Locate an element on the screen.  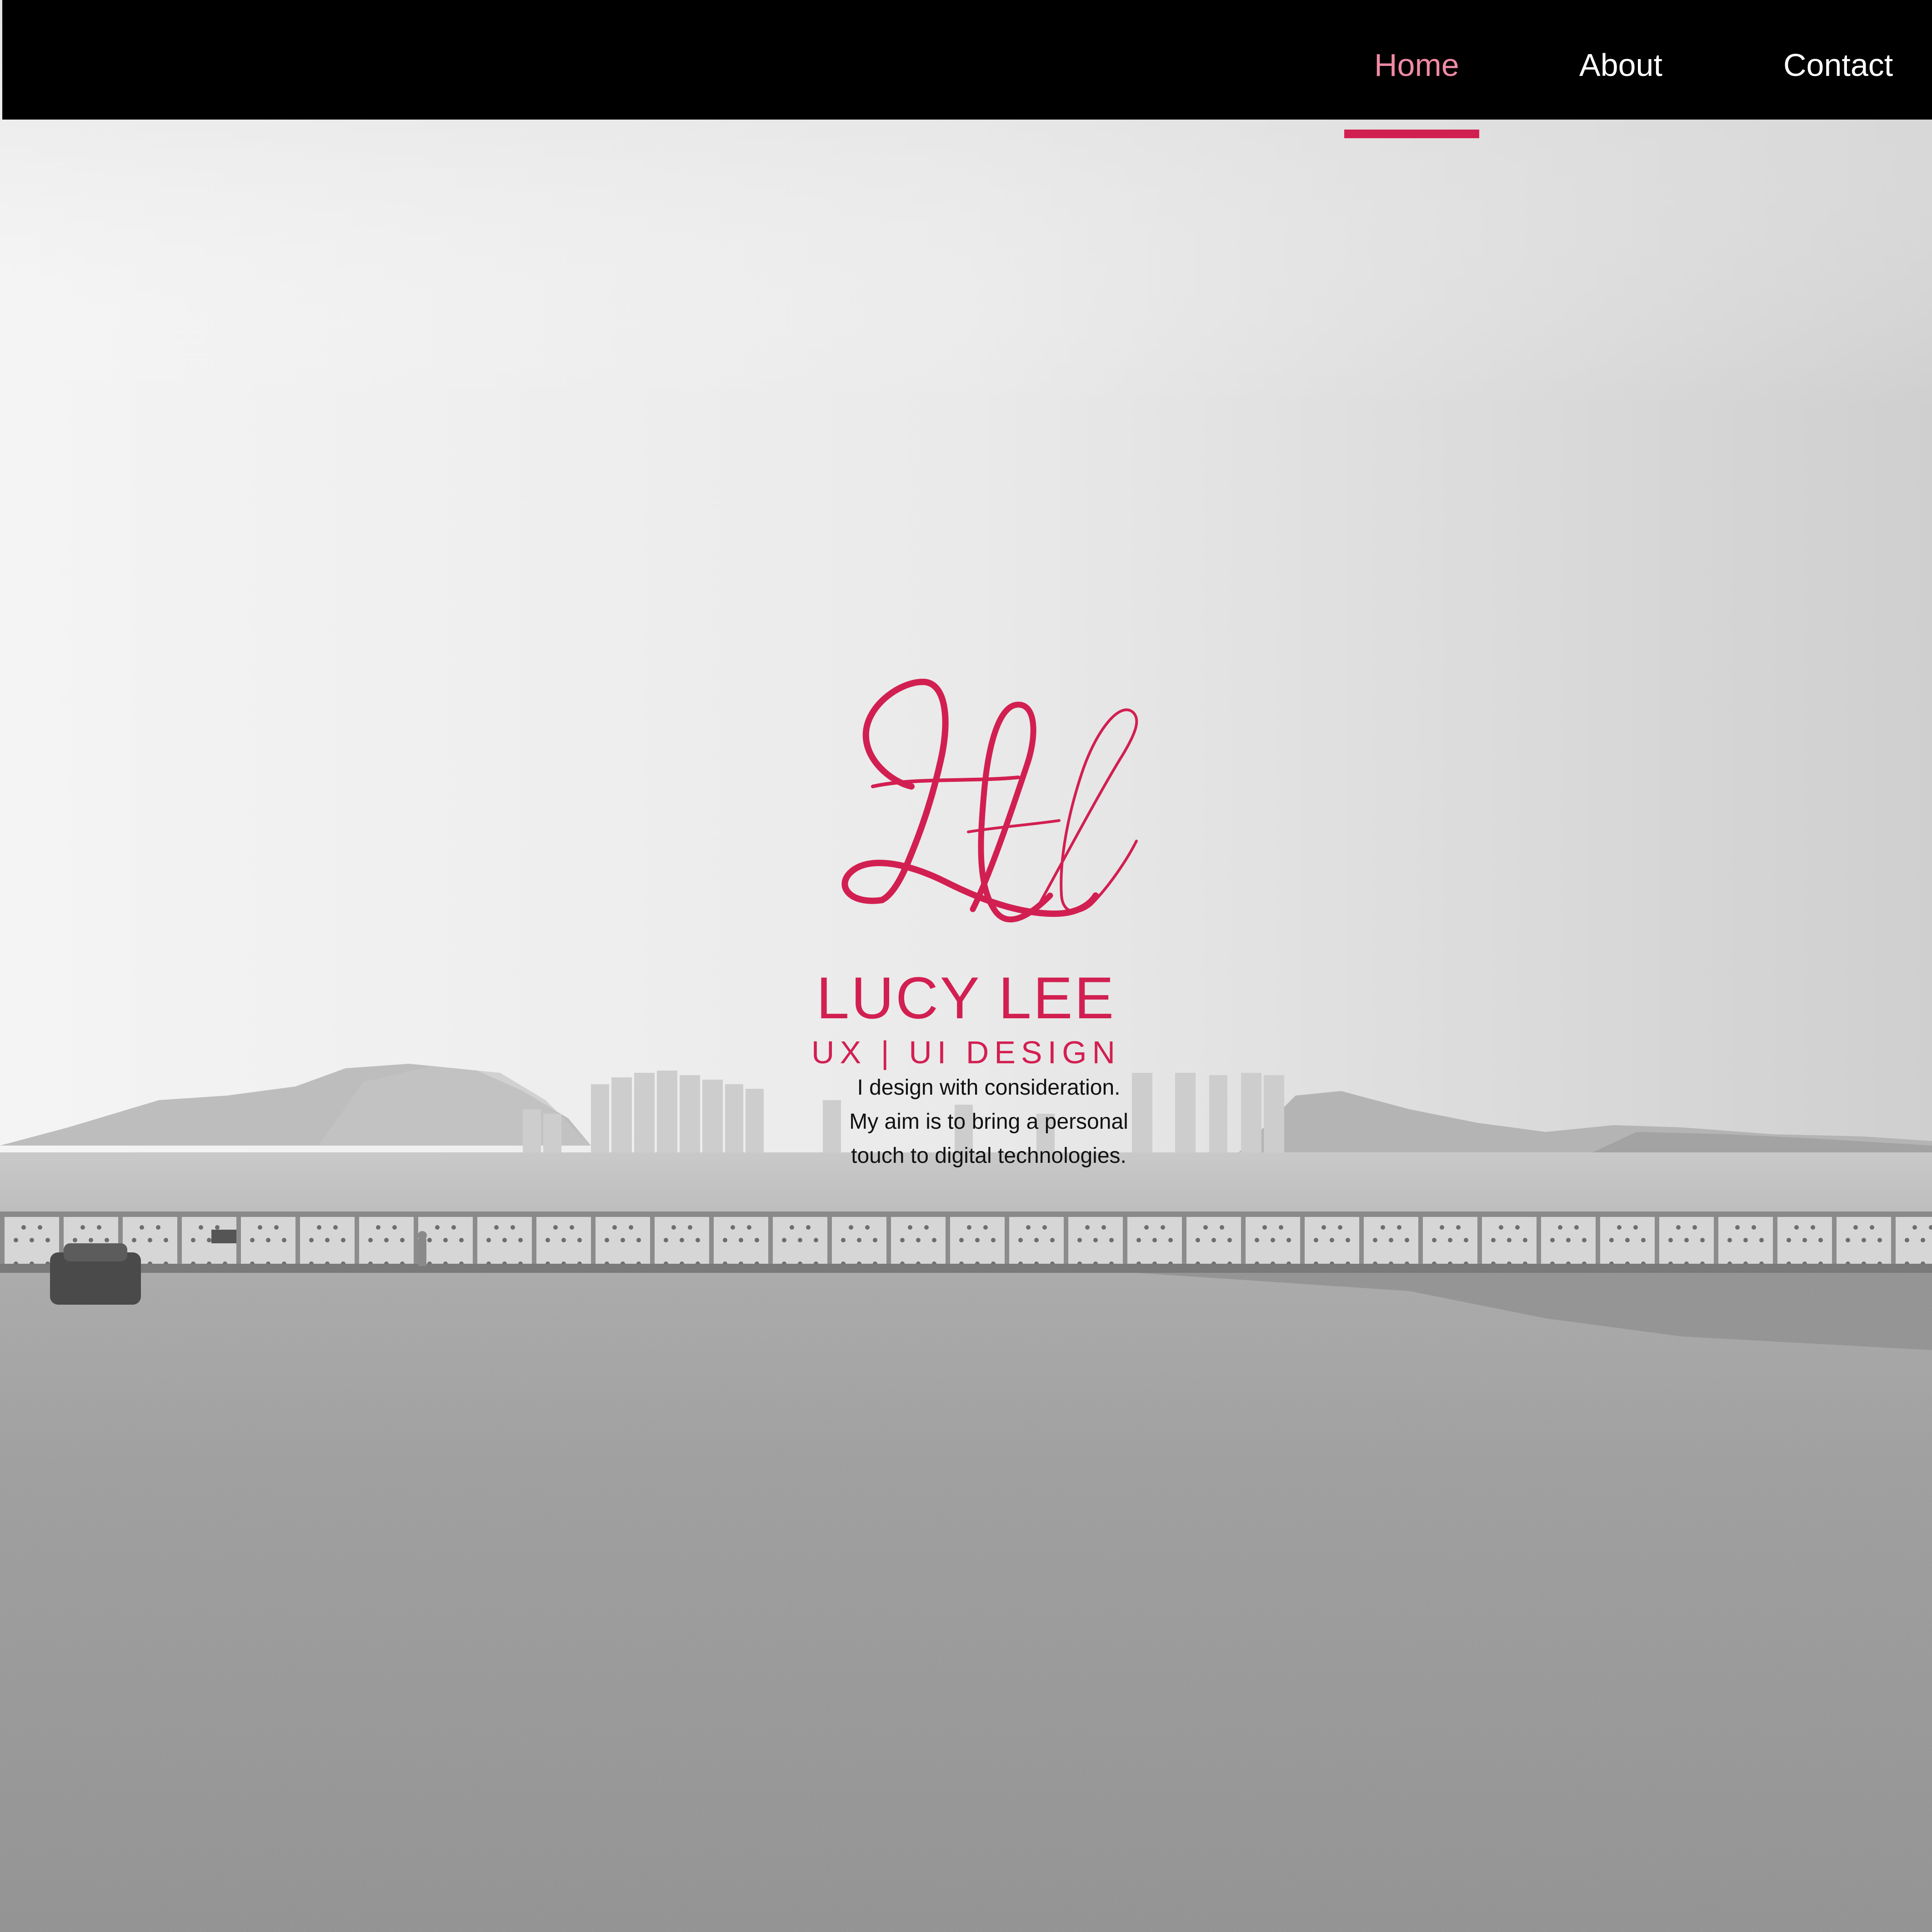
tagline-line: My aim is to bring a personal is located at coordinates (988, 1122).